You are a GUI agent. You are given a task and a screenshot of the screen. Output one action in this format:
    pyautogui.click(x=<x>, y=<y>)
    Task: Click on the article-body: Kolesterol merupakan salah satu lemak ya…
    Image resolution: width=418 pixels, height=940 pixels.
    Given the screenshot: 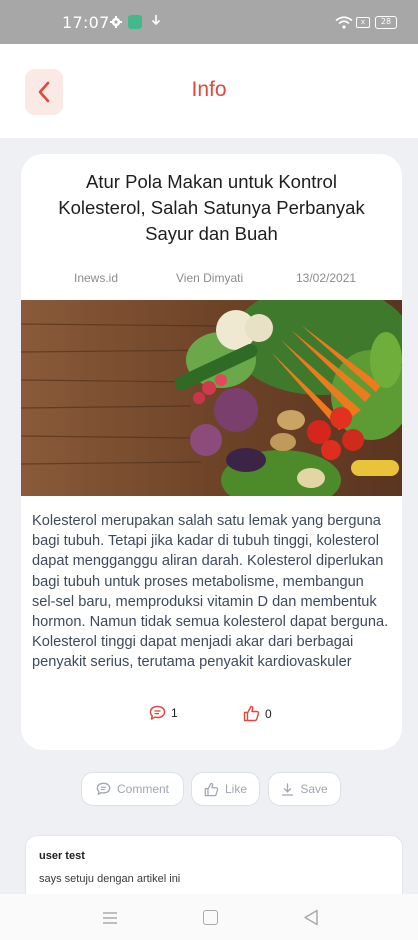 What is the action you would take?
    pyautogui.click(x=210, y=592)
    